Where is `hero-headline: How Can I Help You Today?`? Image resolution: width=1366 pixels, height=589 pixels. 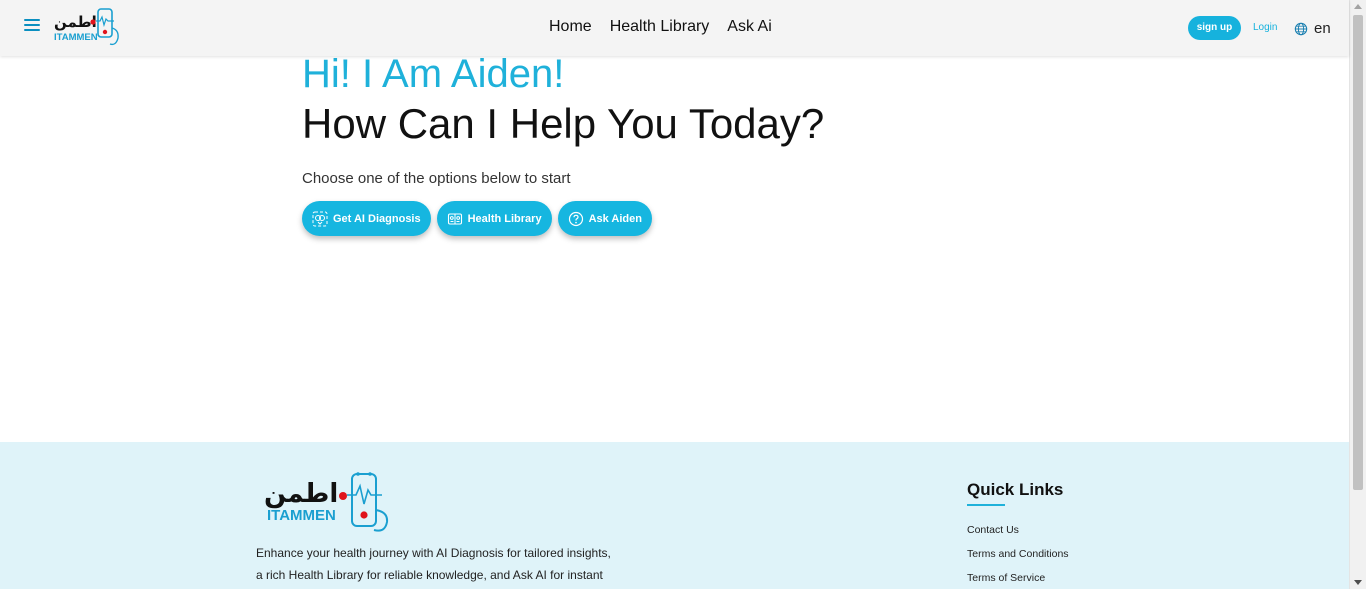
hero-headline: How Can I Help You Today? is located at coordinates (563, 123).